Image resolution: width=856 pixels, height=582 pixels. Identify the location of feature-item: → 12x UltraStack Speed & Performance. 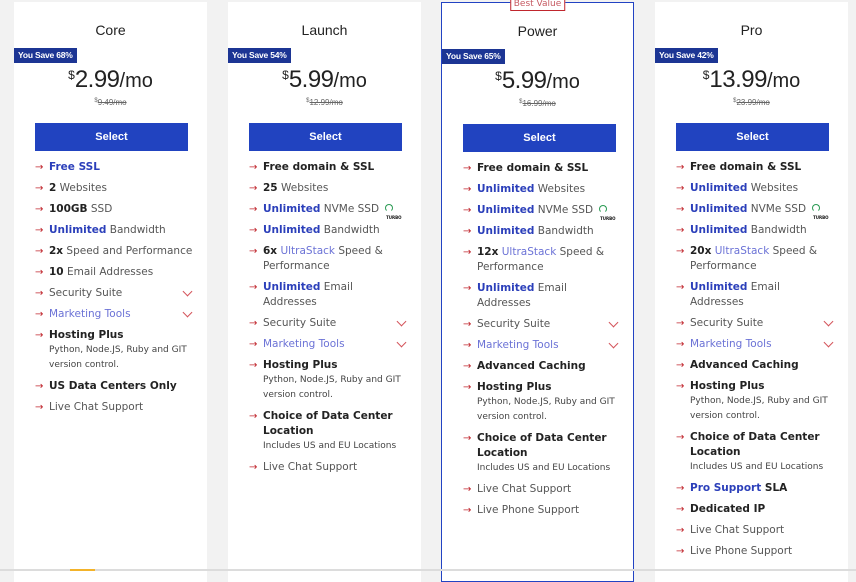
(542, 260).